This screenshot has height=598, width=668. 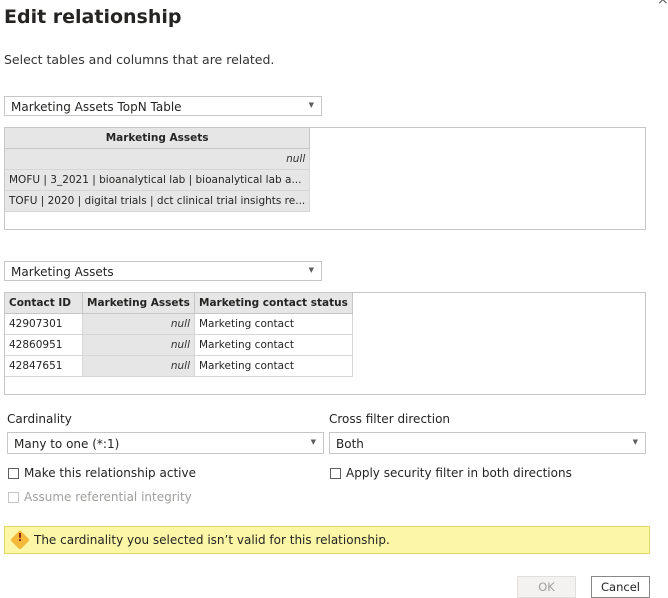 What do you see at coordinates (459, 473) in the screenshot?
I see `security-filter-label: Apply security filter in both directions` at bounding box center [459, 473].